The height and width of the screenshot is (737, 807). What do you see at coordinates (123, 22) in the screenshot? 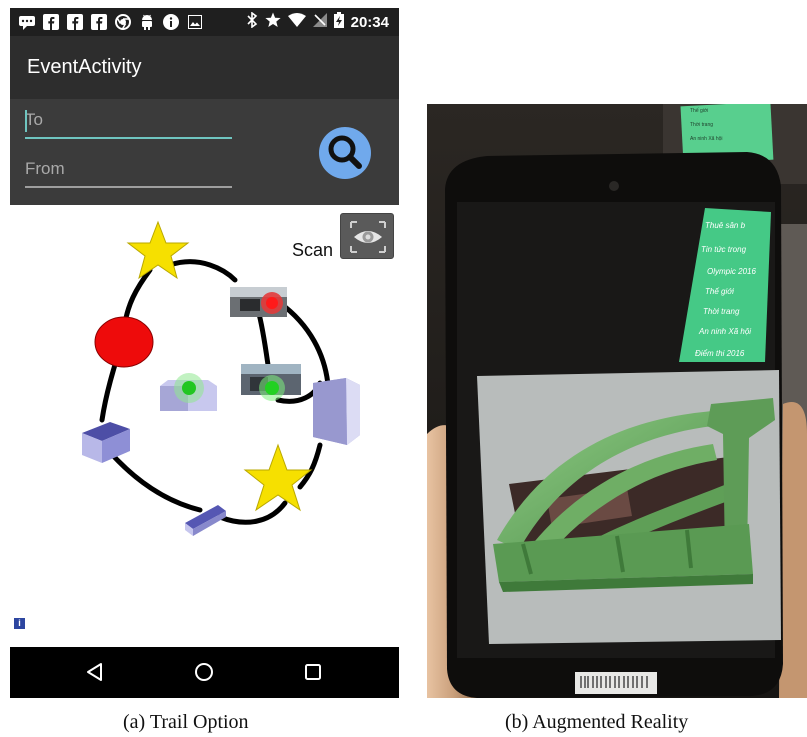
I see `chrome-icon` at bounding box center [123, 22].